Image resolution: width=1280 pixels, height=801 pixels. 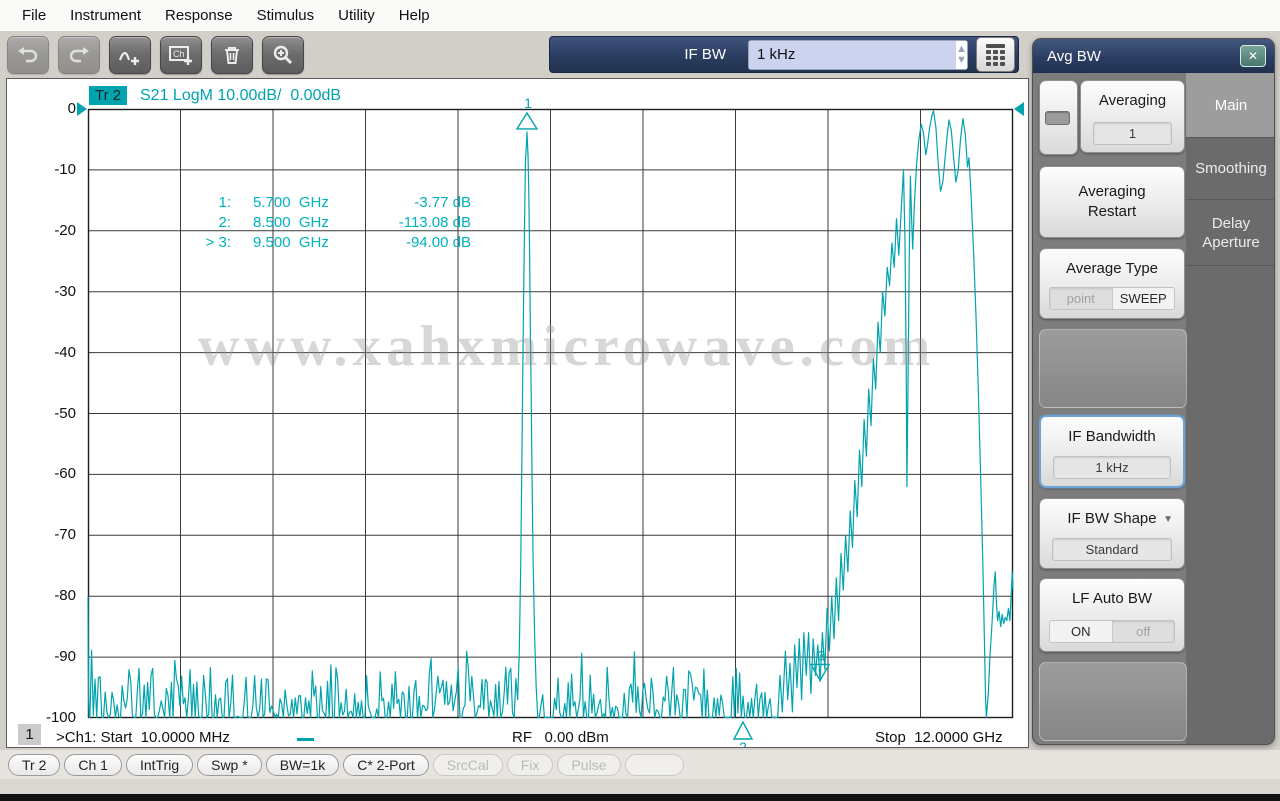 I want to click on svg-text: 3, so click(x=821, y=655).